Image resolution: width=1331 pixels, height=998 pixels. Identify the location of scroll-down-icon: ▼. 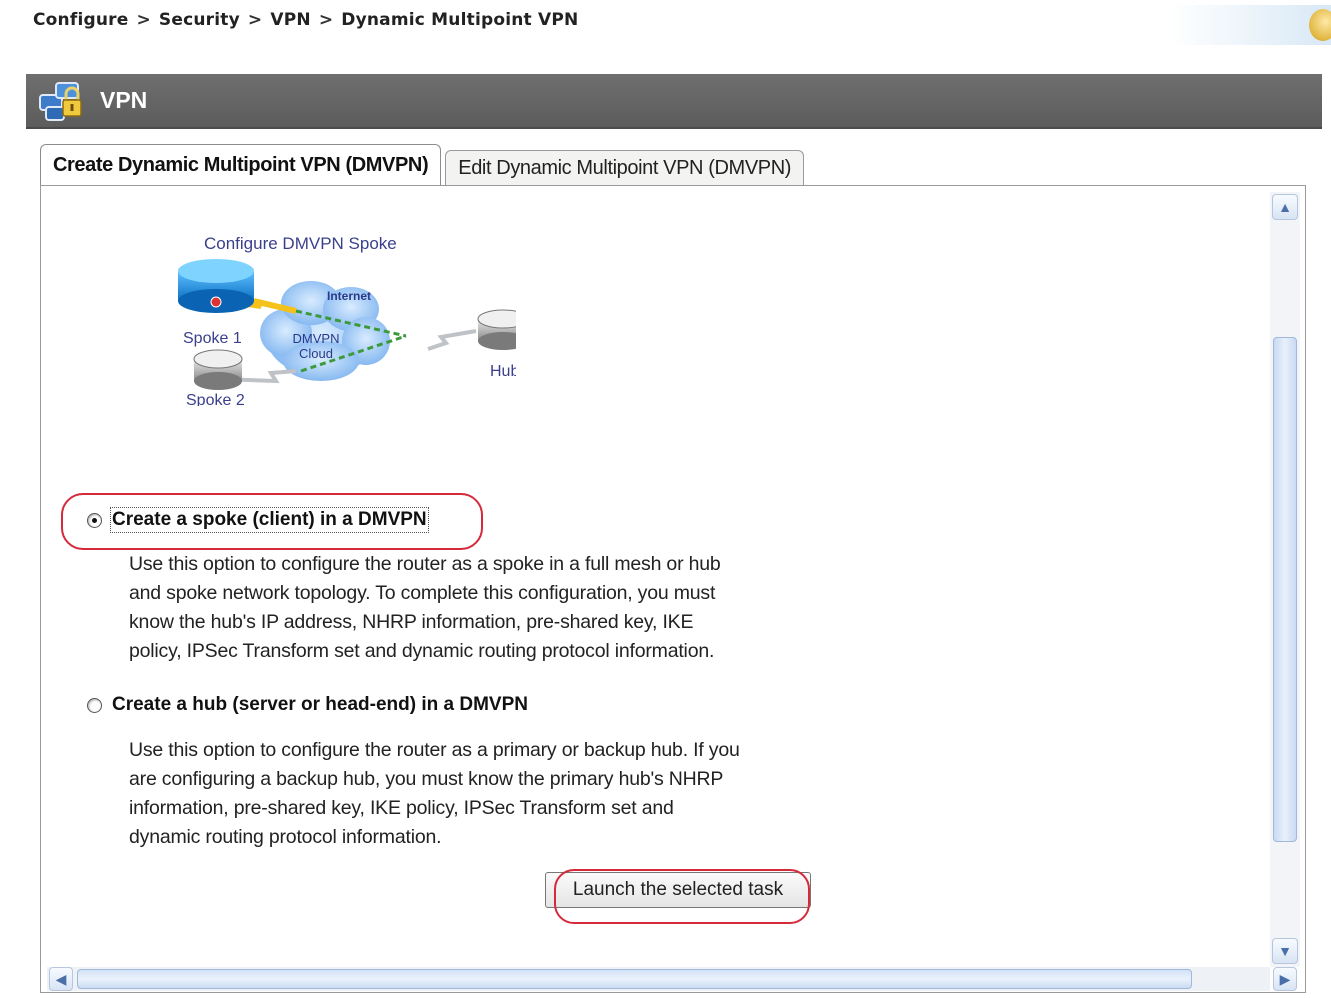
(1285, 951).